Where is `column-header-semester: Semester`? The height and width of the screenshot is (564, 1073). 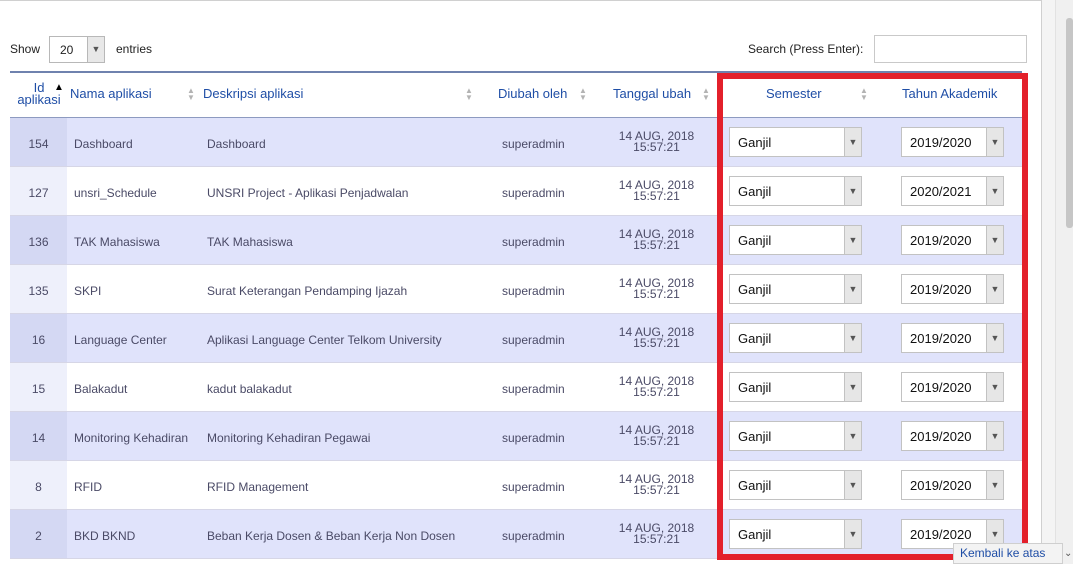 column-header-semester: Semester is located at coordinates (794, 93).